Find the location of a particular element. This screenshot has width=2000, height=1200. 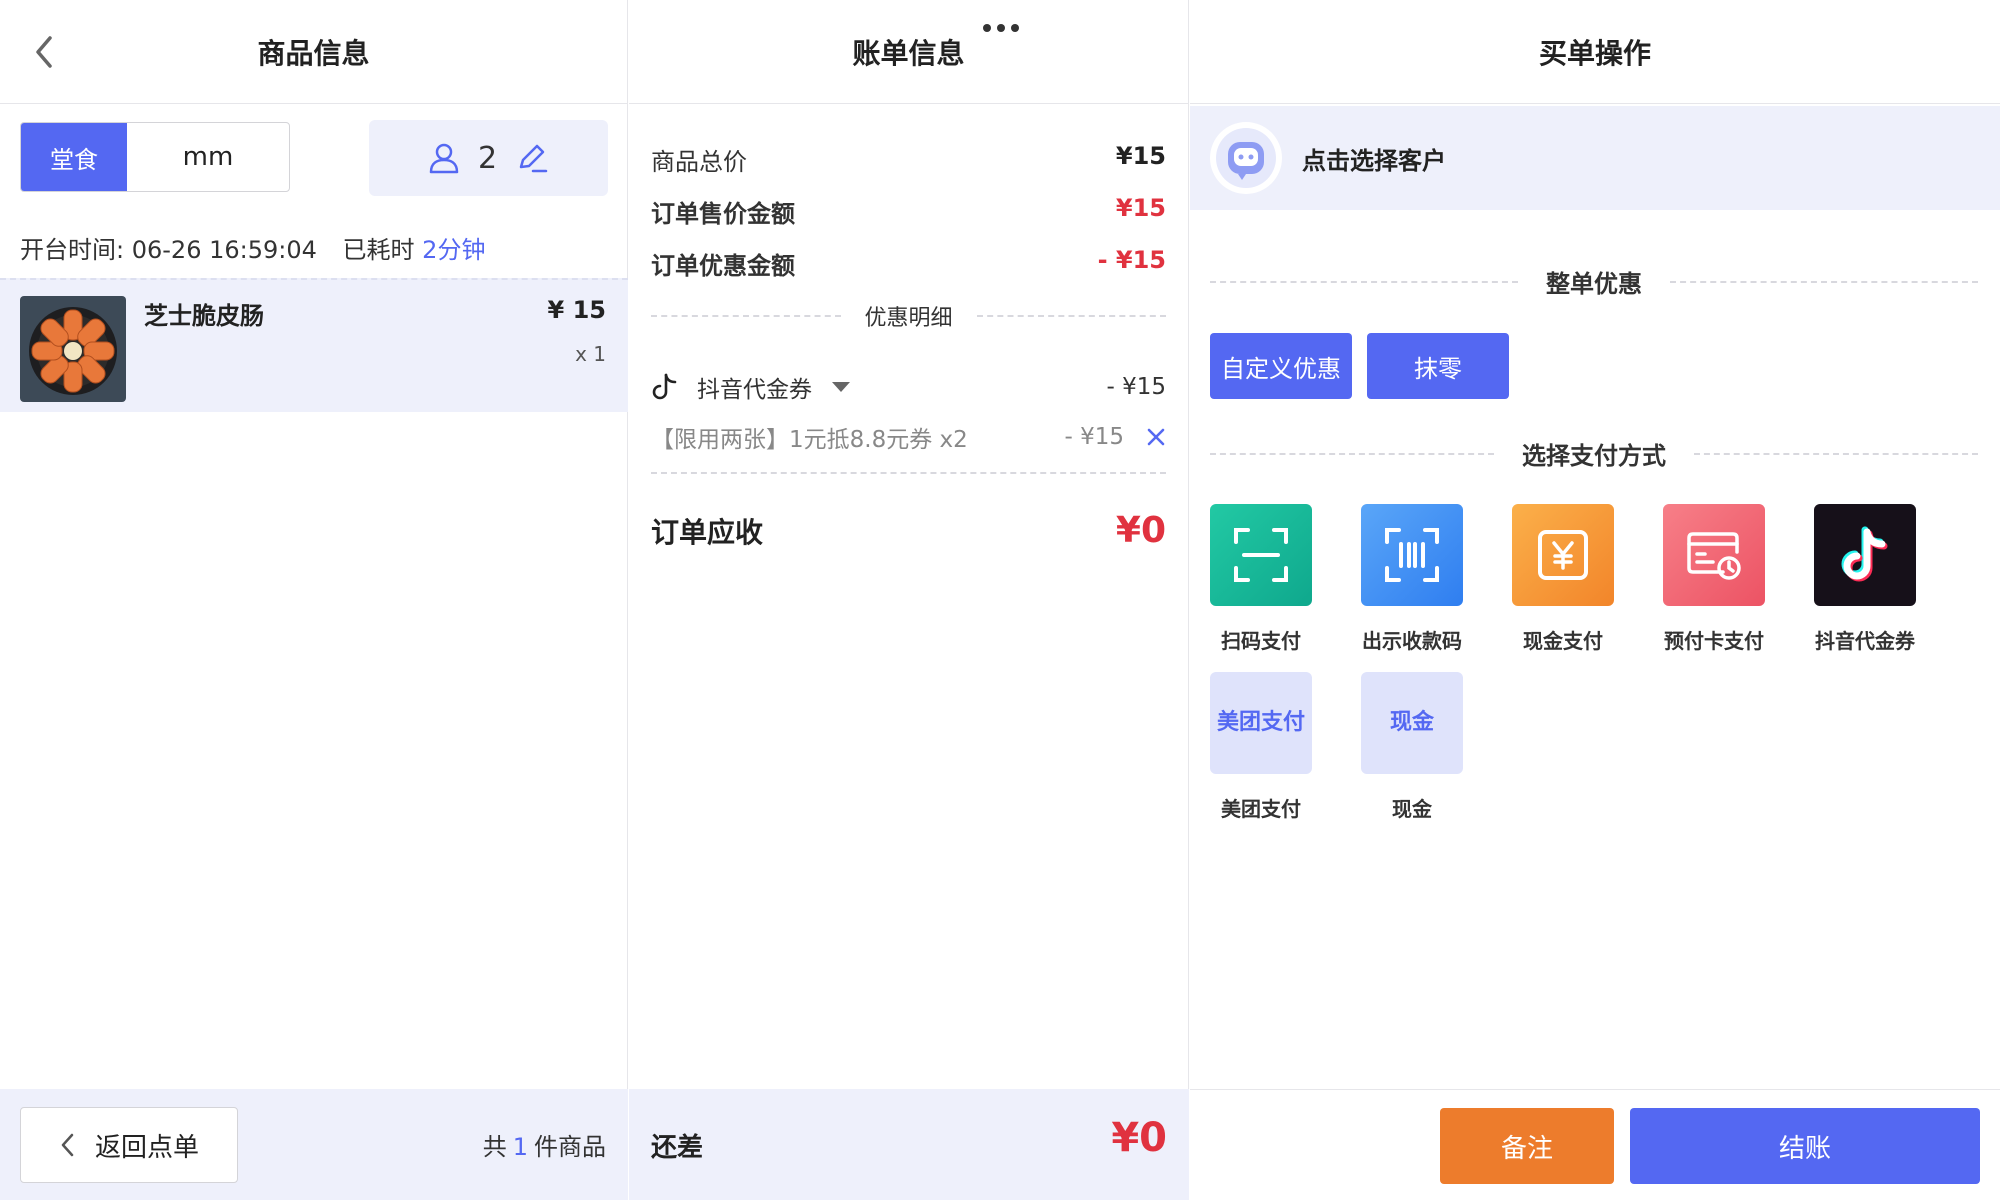

round-off-button: 抹零 is located at coordinates (1438, 366).